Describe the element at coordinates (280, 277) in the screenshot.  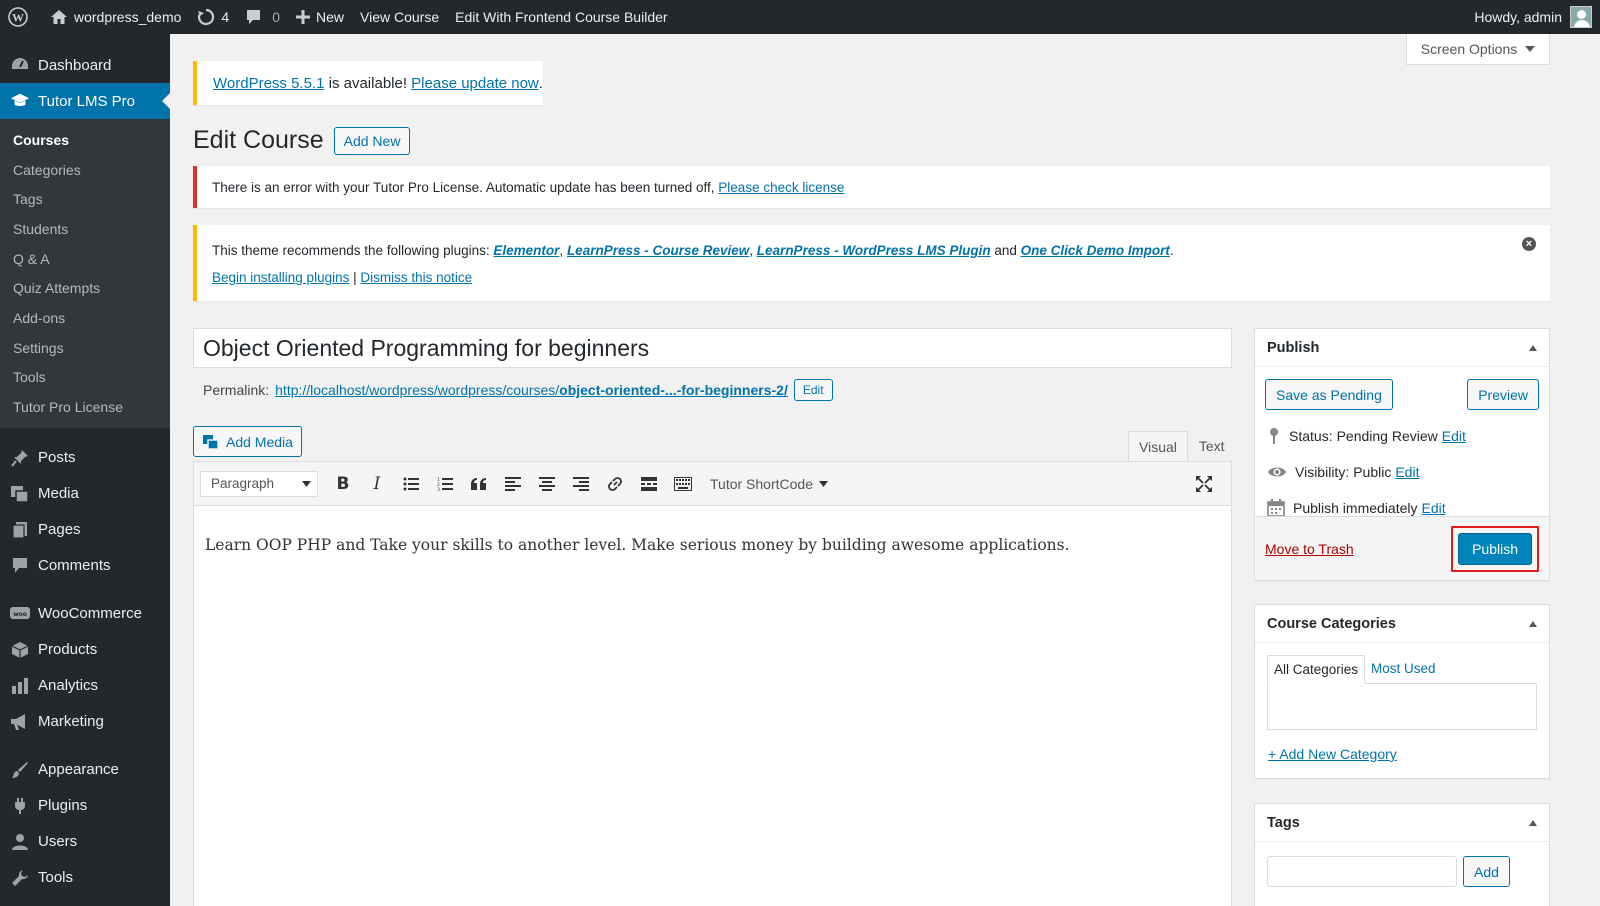
I see `begin-installing-link: Begin installing plugins` at that location.